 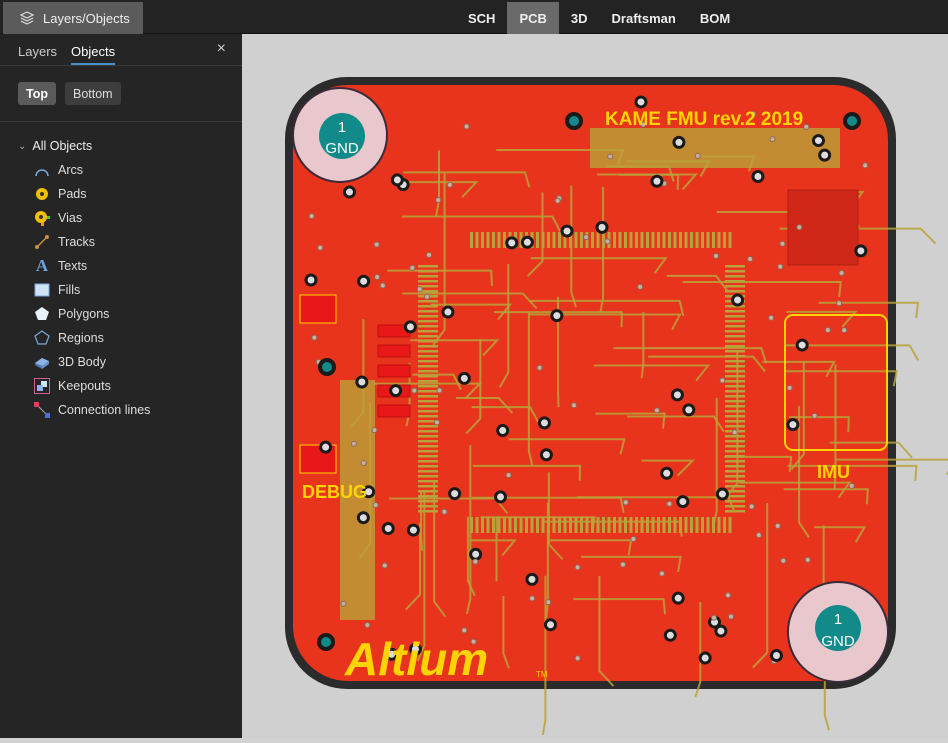 What do you see at coordinates (644, 18) in the screenshot?
I see `tab-draftsman: Draftsman` at bounding box center [644, 18].